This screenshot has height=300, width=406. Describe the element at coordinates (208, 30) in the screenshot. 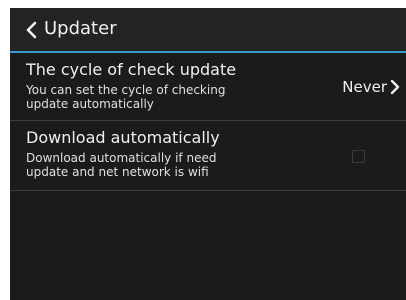

I see `action-bar: Updater` at that location.